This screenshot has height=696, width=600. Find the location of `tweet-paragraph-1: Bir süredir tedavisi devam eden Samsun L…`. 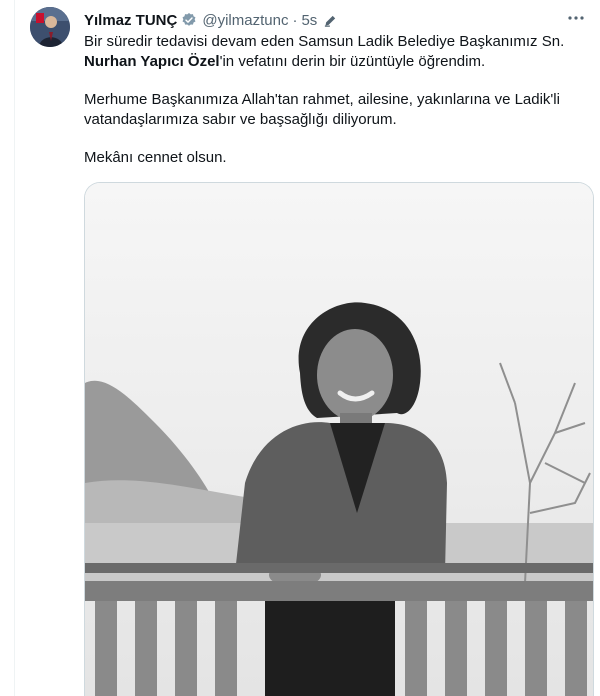

tweet-paragraph-1: Bir süredir tedavisi devam eden Samsun L… is located at coordinates (334, 52).